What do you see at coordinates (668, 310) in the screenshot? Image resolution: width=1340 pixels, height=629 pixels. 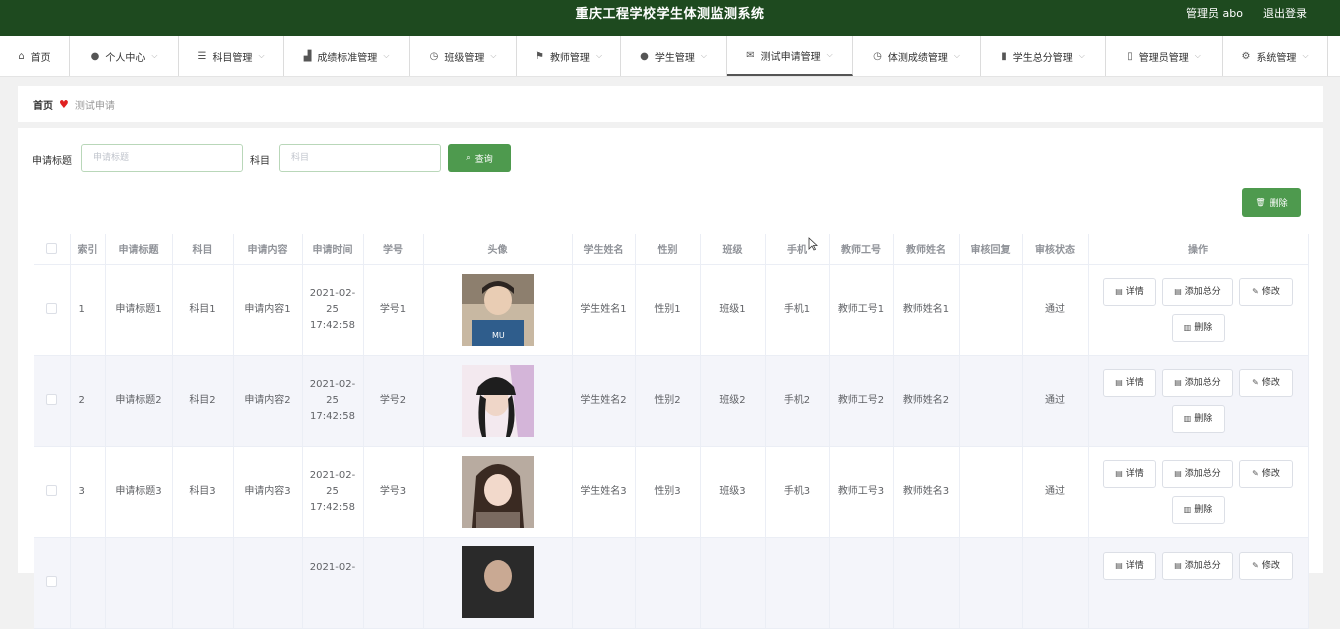 I see `gender-cell: 性别1` at bounding box center [668, 310].